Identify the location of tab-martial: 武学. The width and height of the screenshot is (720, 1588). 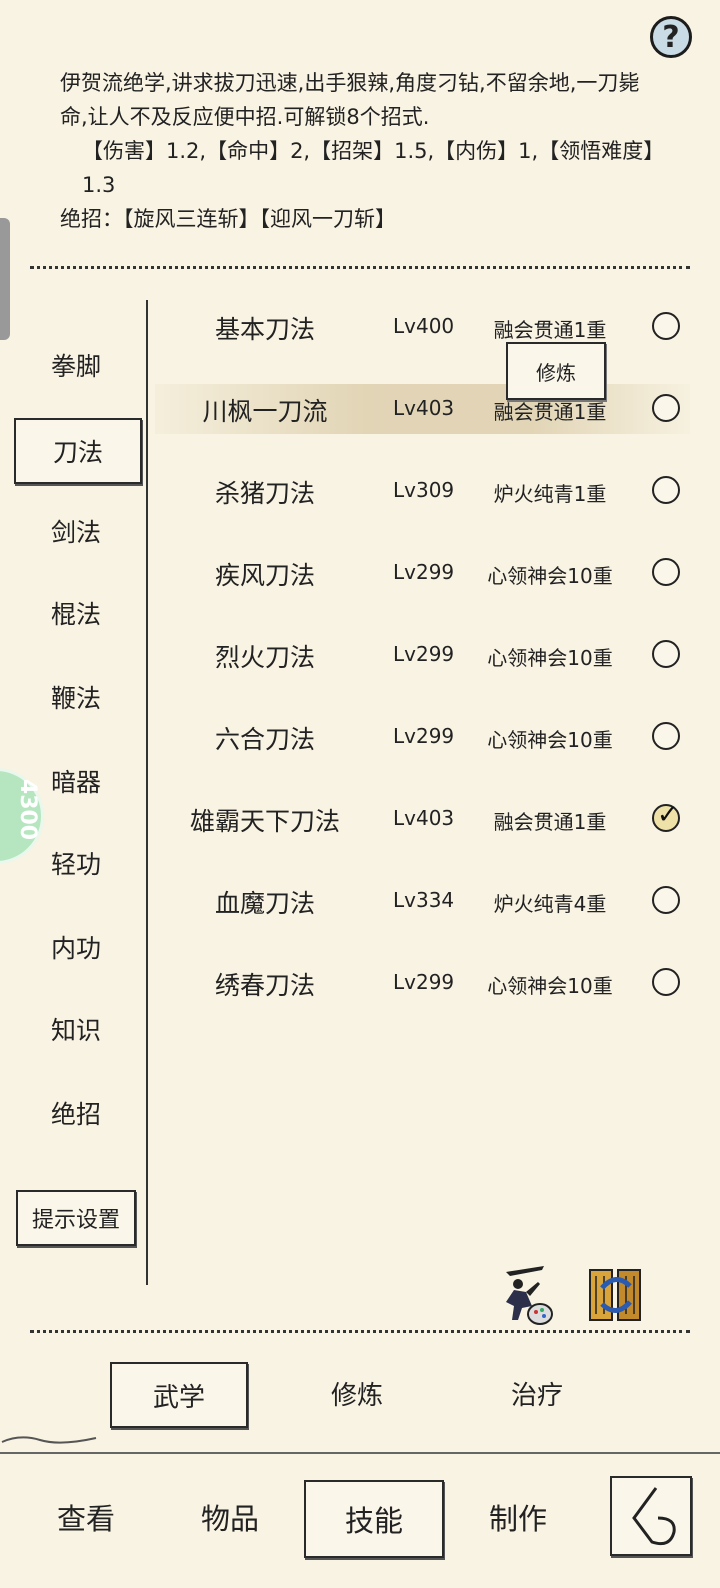
(179, 1395).